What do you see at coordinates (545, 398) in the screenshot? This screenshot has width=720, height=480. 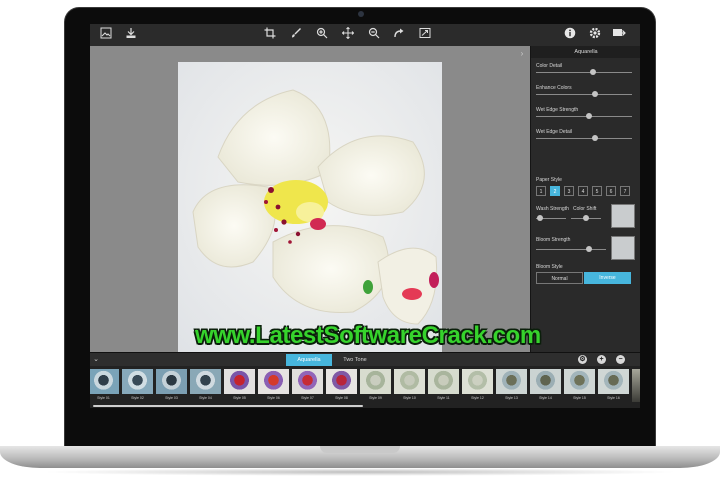 I see `style-label: Style 14` at bounding box center [545, 398].